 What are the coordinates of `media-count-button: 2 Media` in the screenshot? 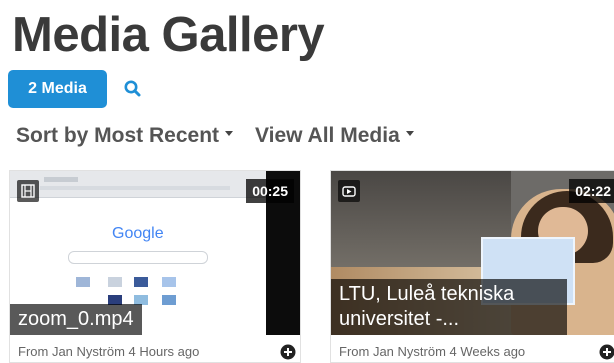 It's located at (57, 89).